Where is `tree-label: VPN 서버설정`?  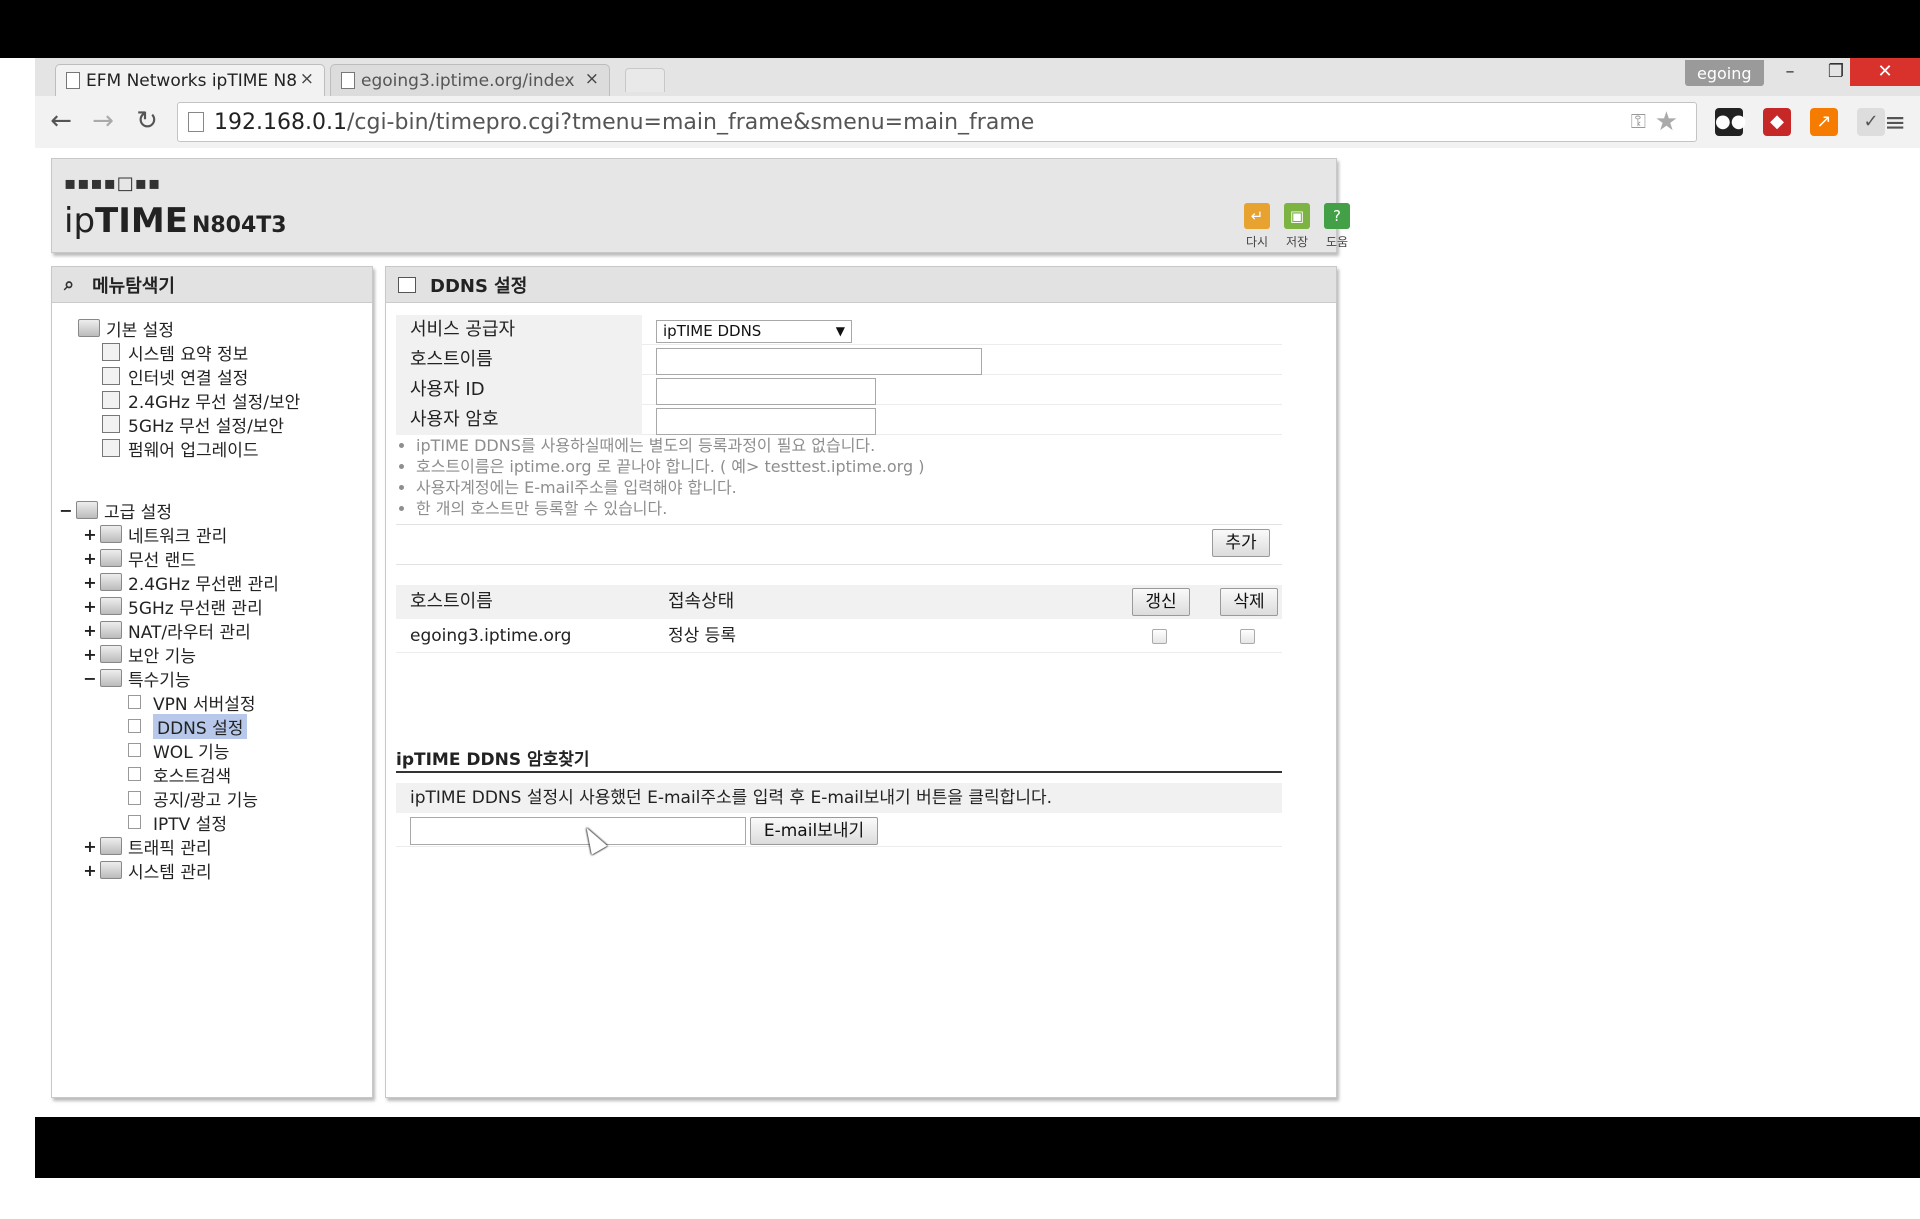
tree-label: VPN 서버설정 is located at coordinates (204, 704).